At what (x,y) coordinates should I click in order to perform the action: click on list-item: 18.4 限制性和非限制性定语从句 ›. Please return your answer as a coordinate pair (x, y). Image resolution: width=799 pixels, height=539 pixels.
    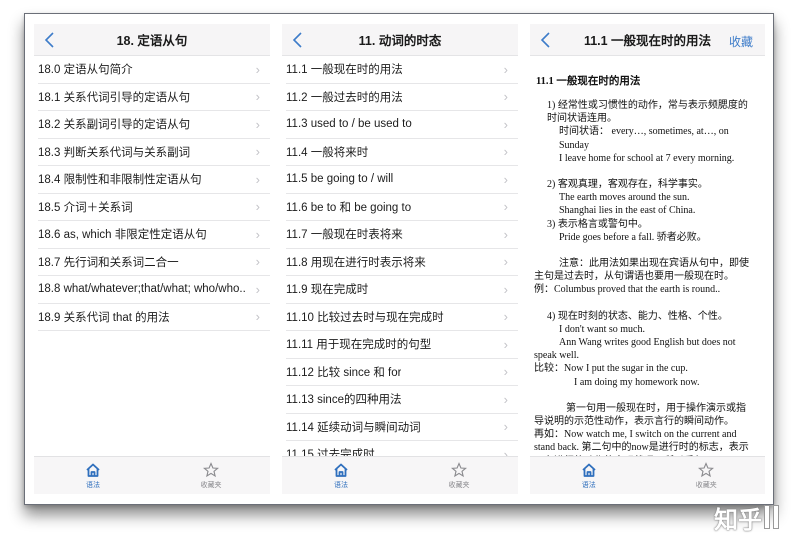
    Looking at the image, I should click on (154, 180).